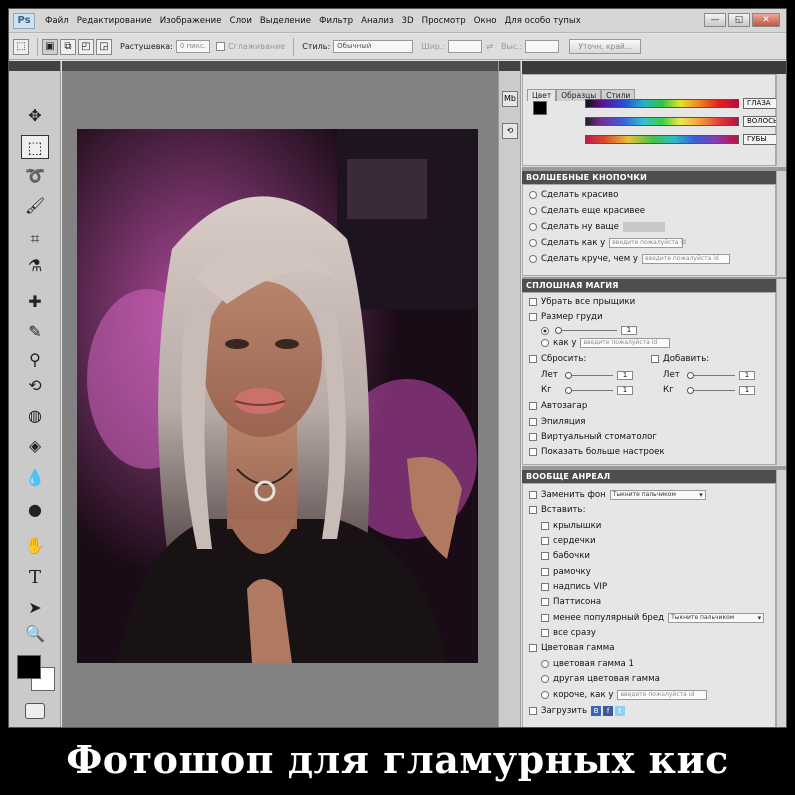  Describe the element at coordinates (624, 695) in the screenshot. I see `gamma-like-option: короче, как у введите пожалуйста id` at that location.